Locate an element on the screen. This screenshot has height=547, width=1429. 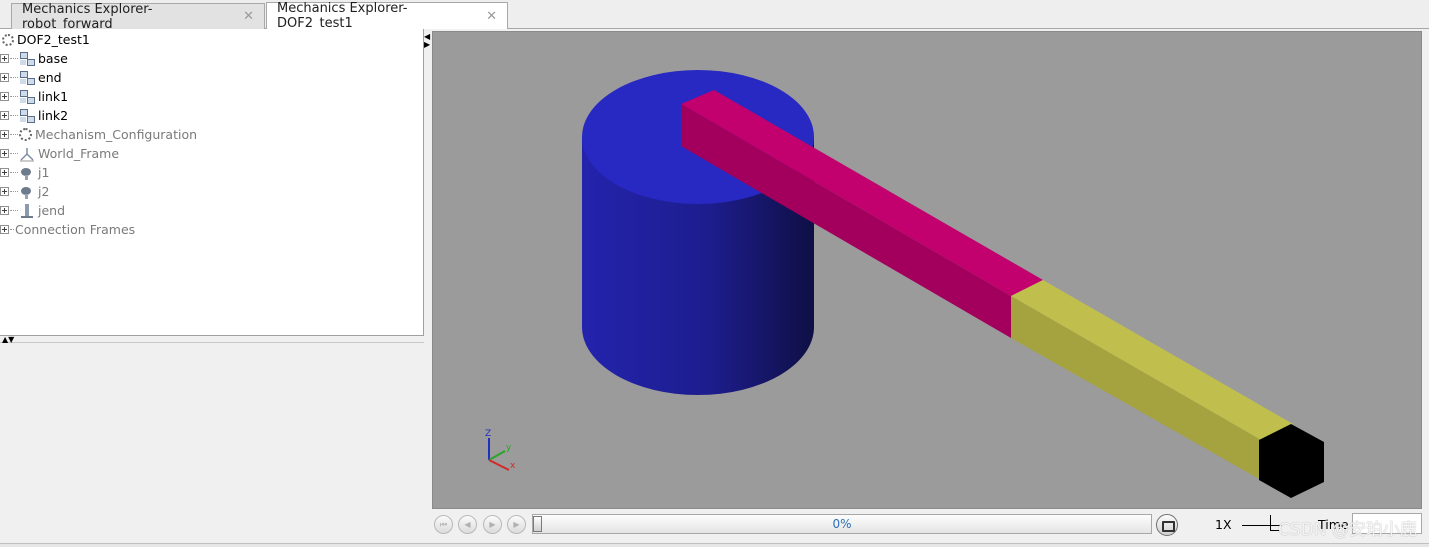
progress-text: 0% is located at coordinates (842, 524).